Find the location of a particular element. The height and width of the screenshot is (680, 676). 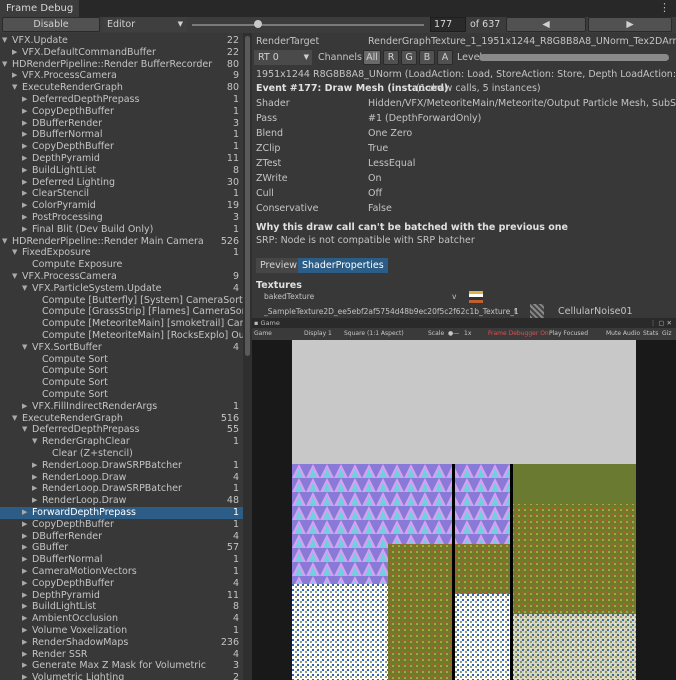

display-dropdown: Display 1 is located at coordinates (318, 334).